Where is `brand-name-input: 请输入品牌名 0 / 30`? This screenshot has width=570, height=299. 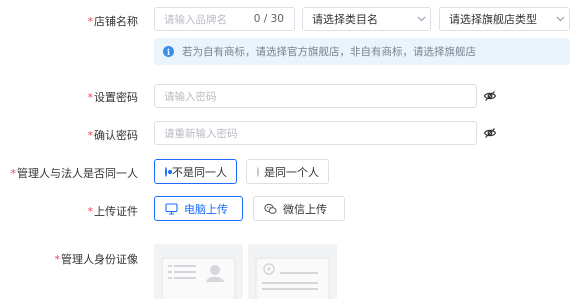
brand-name-input: 请输入品牌名 0 / 30 is located at coordinates (224, 19).